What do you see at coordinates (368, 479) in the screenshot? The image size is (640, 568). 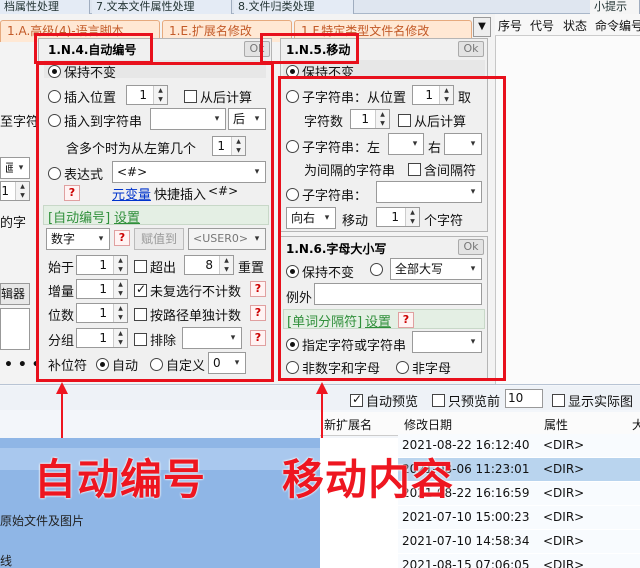 I see `annotation-move-content: 移动内容` at bounding box center [368, 479].